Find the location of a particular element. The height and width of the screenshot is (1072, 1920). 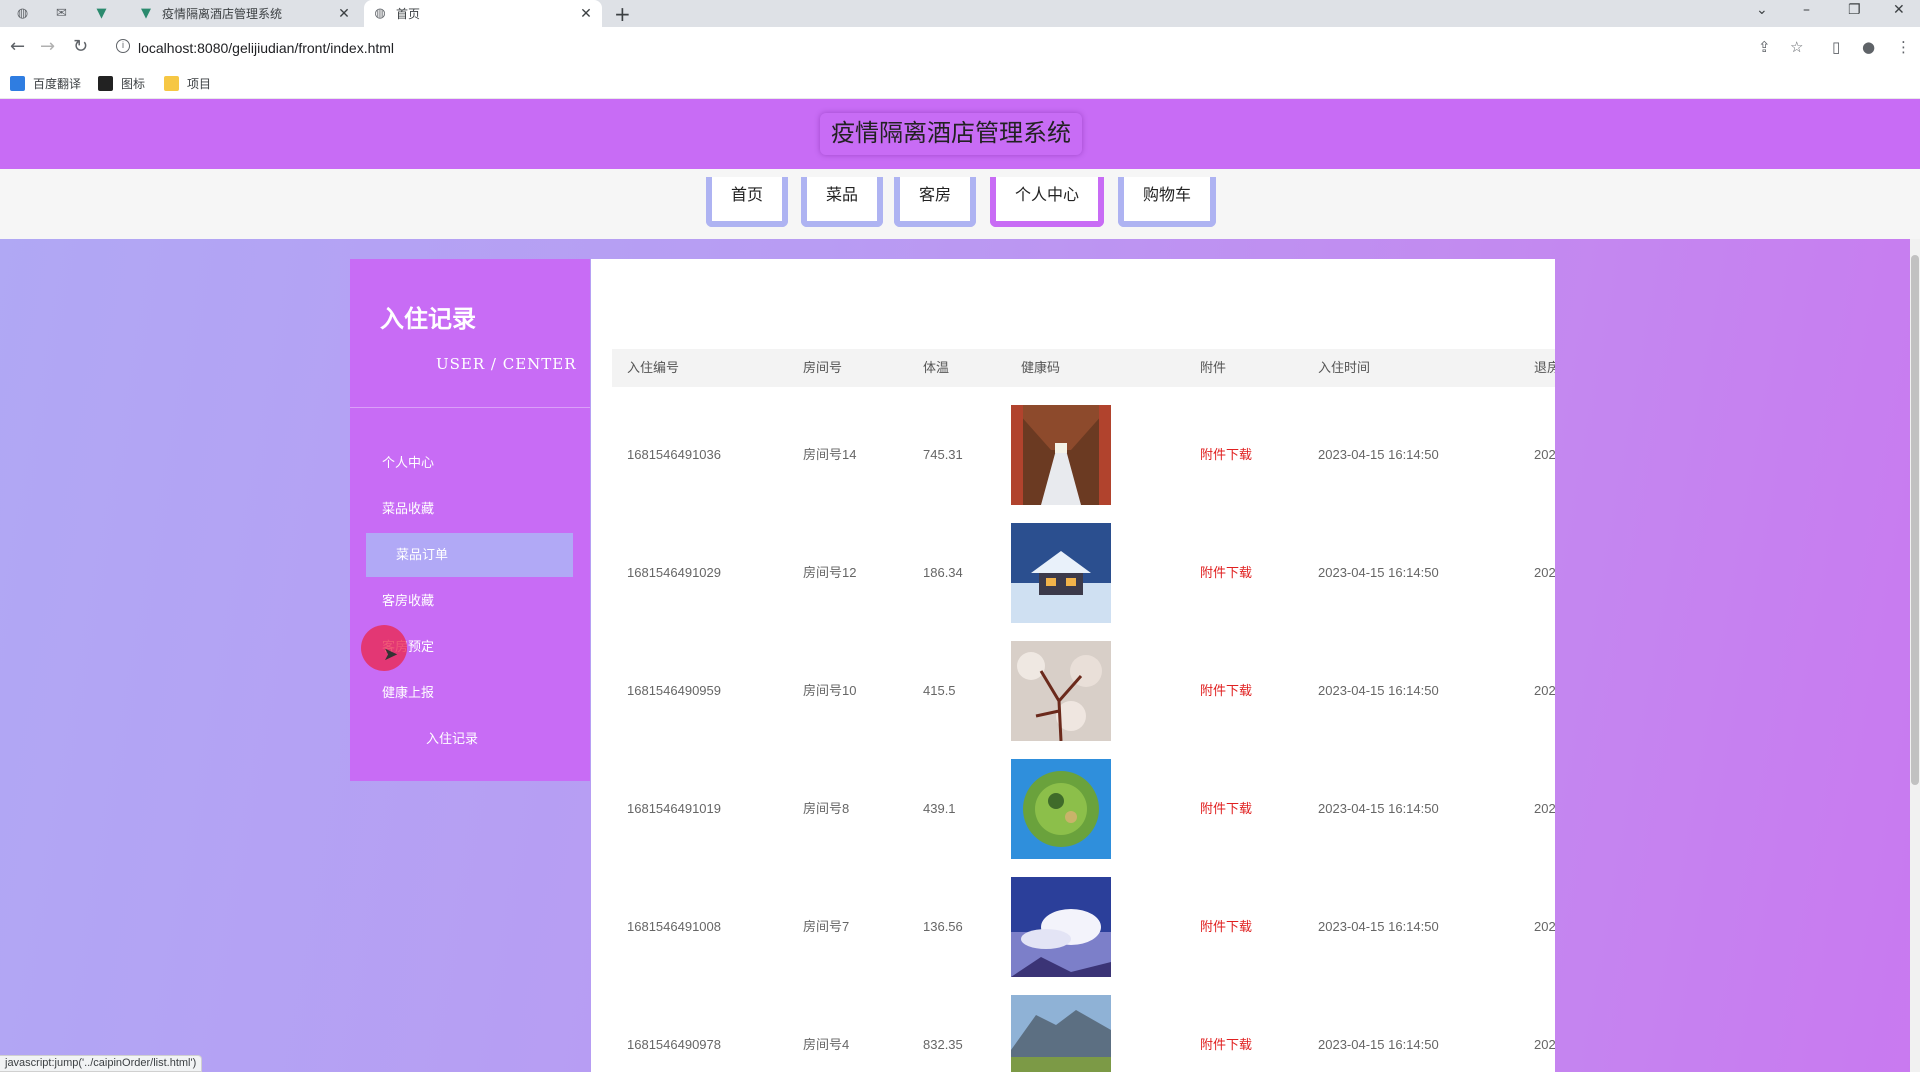

room-number: 房间号7 is located at coordinates (826, 926).